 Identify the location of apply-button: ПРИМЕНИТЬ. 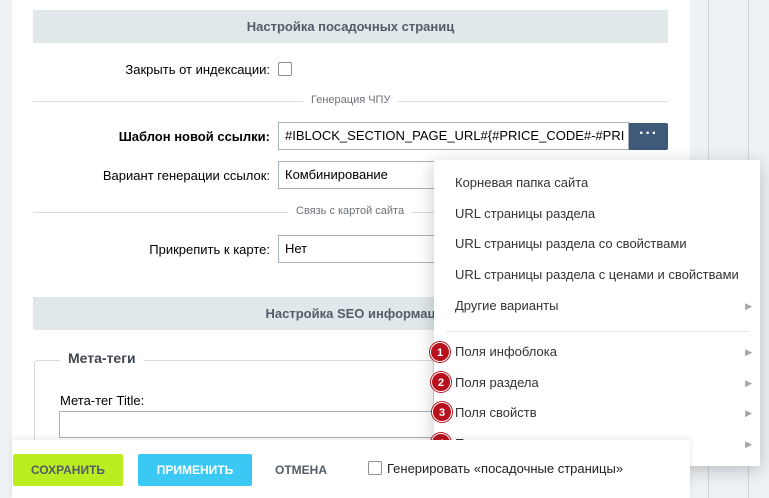
(195, 470).